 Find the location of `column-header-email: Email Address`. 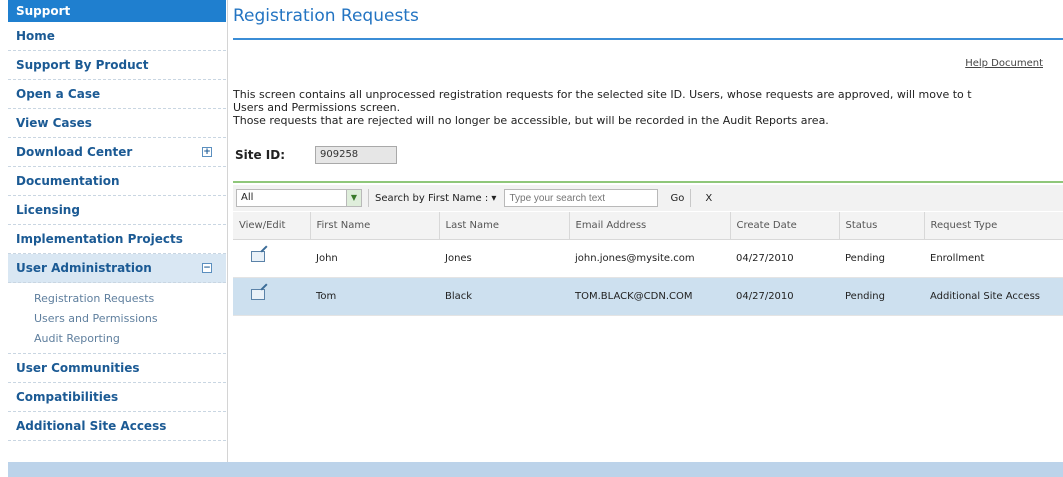

column-header-email: Email Address is located at coordinates (650, 226).